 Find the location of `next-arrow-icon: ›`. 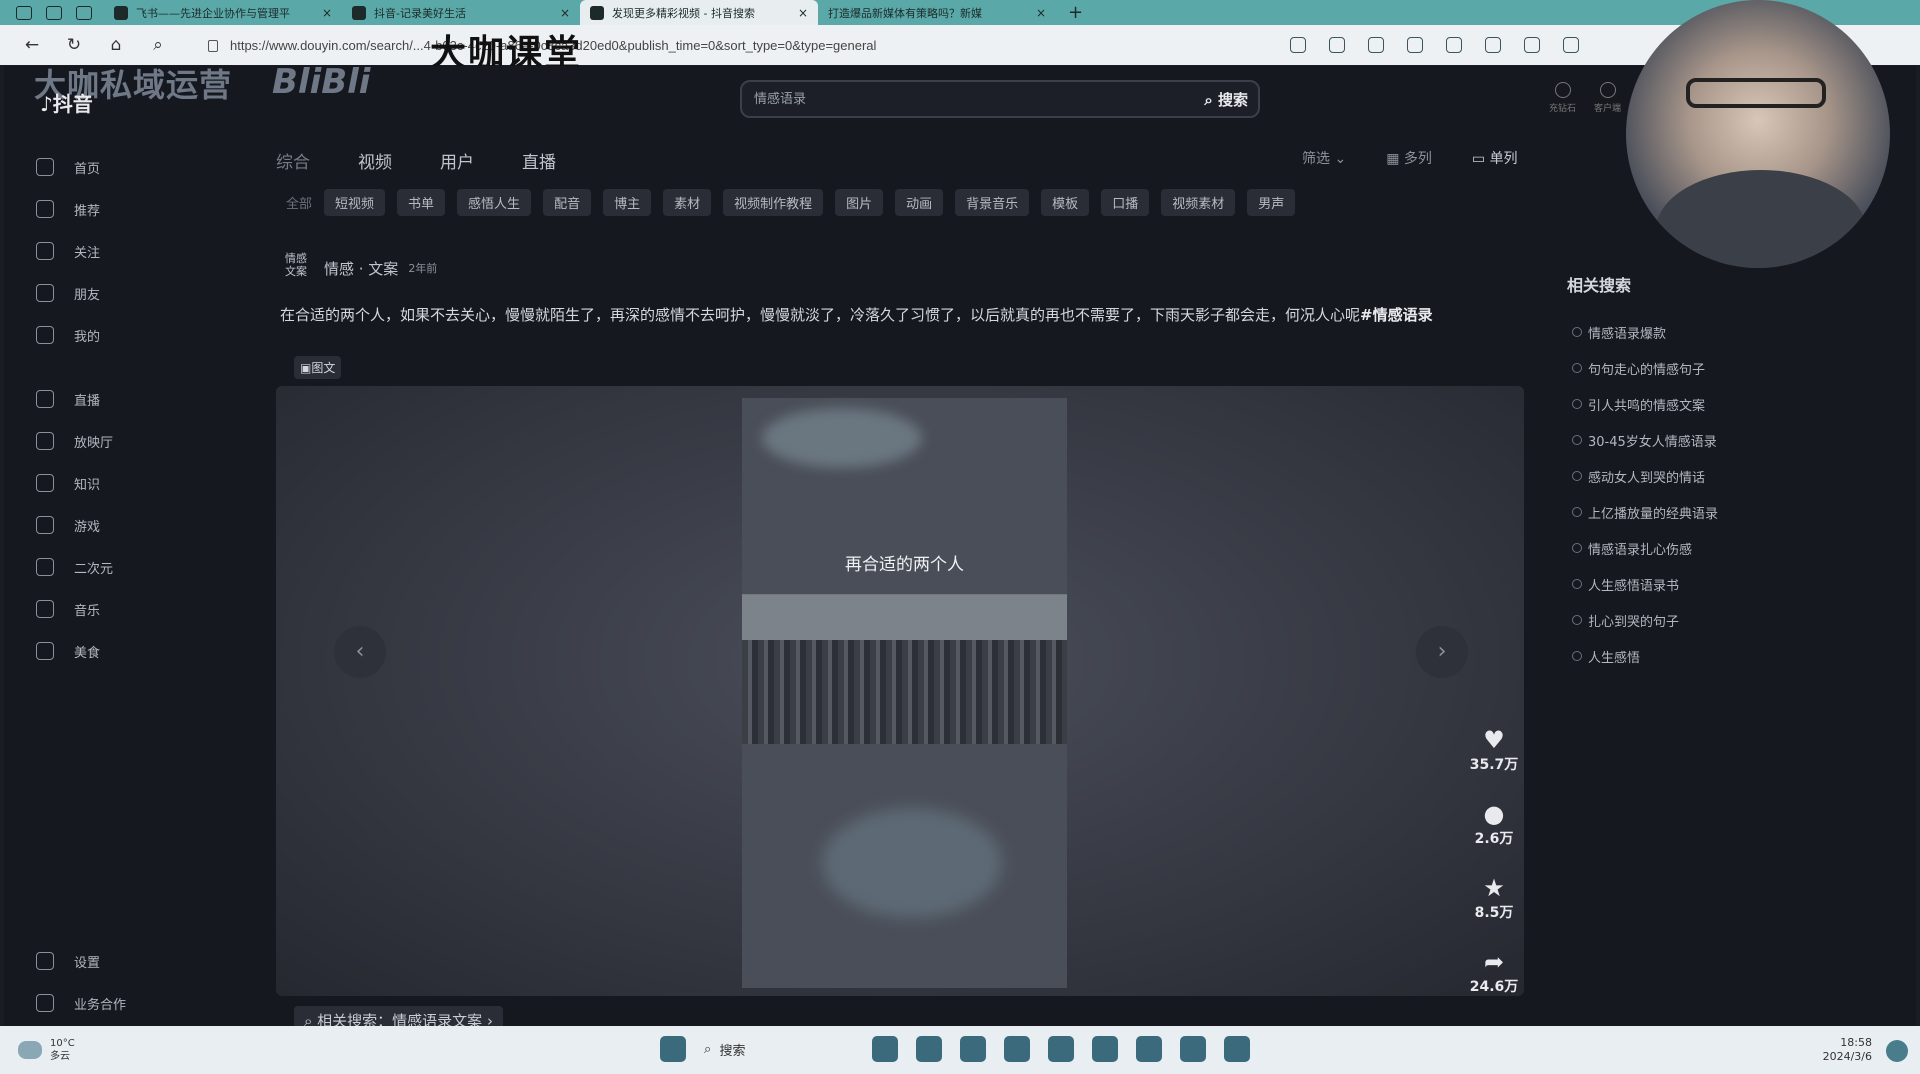

next-arrow-icon: › is located at coordinates (1442, 652).